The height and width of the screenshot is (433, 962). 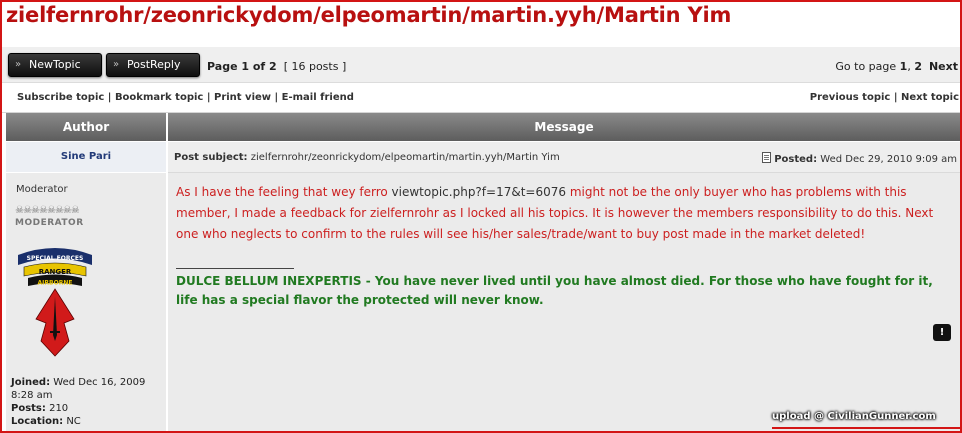 I want to click on watermark-underline, so click(x=866, y=428).